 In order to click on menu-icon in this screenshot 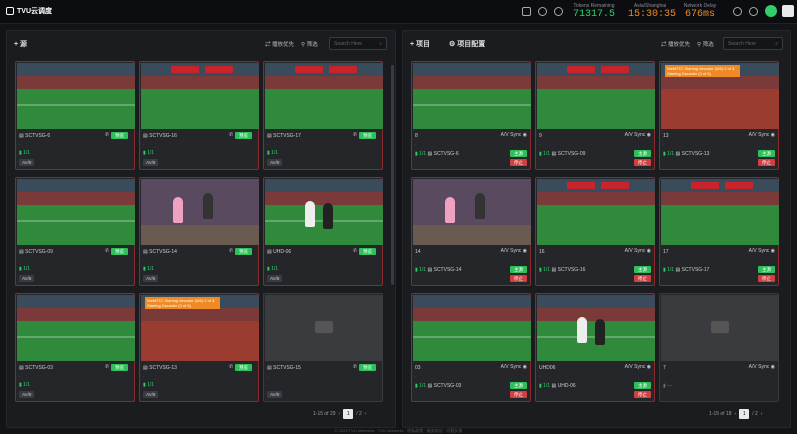, I will do `click(788, 11)`.